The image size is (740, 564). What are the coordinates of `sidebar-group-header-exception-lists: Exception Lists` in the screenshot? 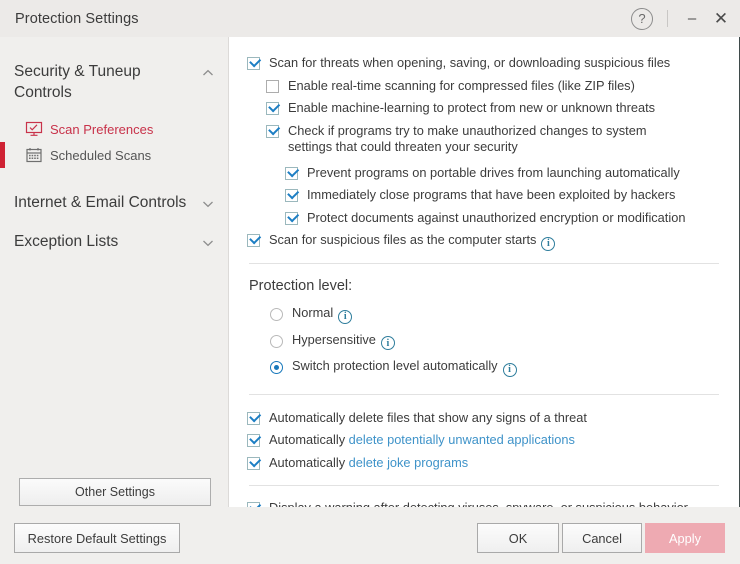 It's located at (114, 241).